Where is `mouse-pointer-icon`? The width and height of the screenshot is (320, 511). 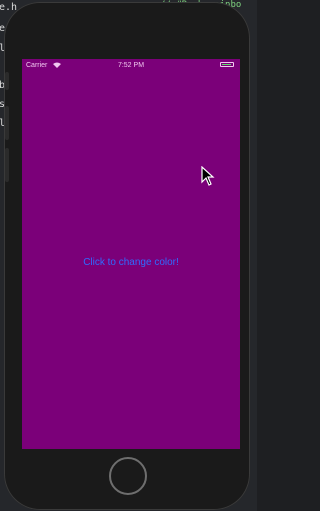 mouse-pointer-icon is located at coordinates (208, 176).